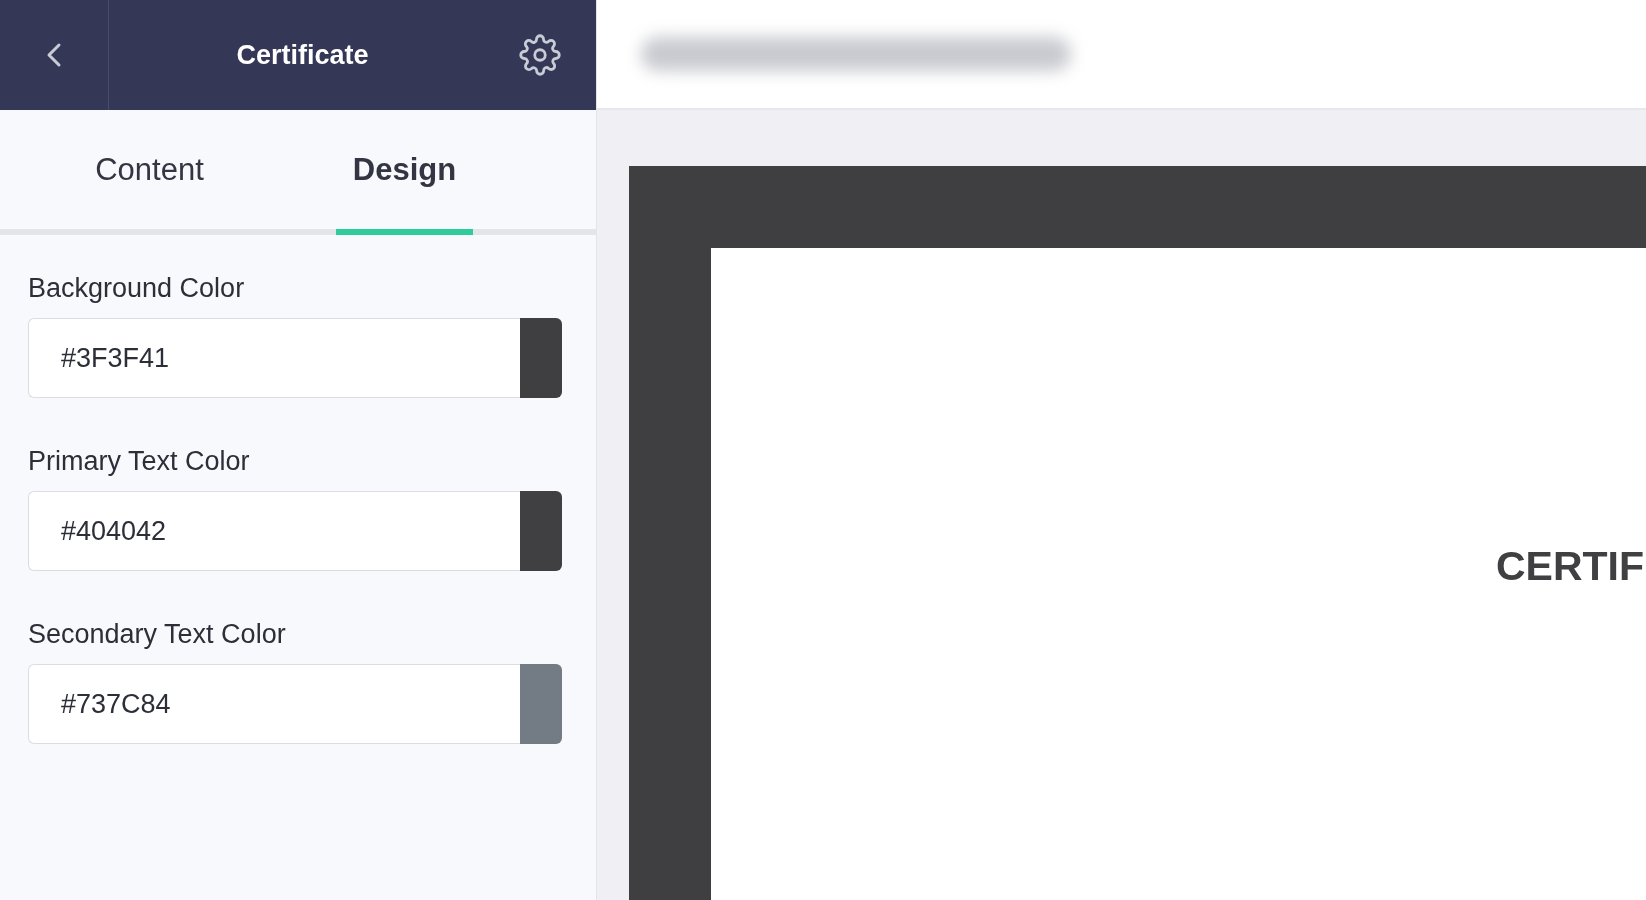 Image resolution: width=1646 pixels, height=900 pixels. Describe the element at coordinates (274, 704) in the screenshot. I see `color-input-field: #737C84` at that location.